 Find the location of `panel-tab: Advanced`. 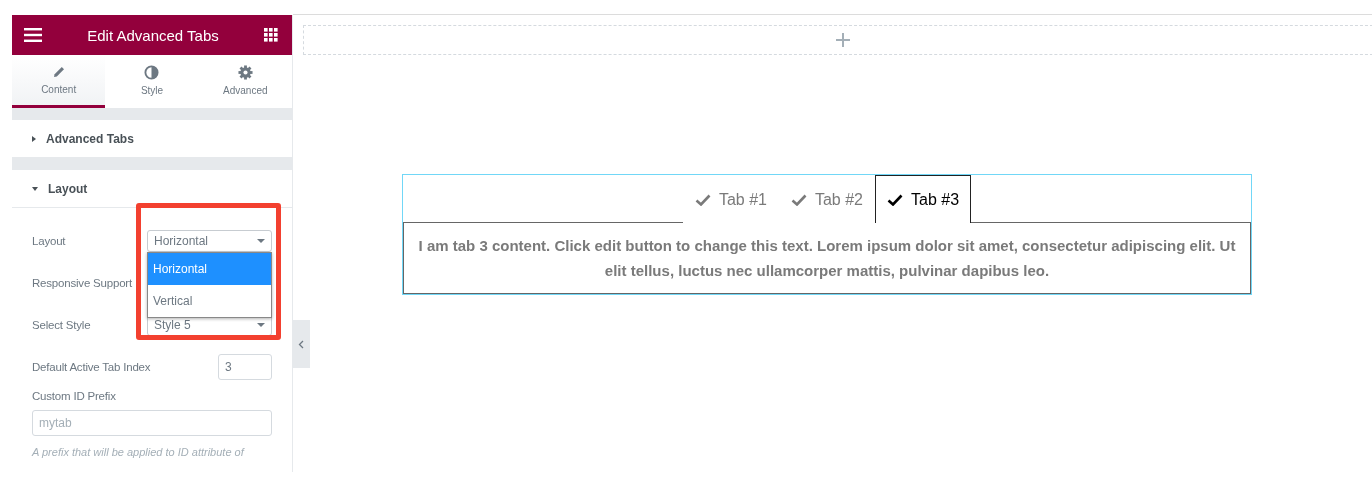

panel-tab: Advanced is located at coordinates (245, 81).